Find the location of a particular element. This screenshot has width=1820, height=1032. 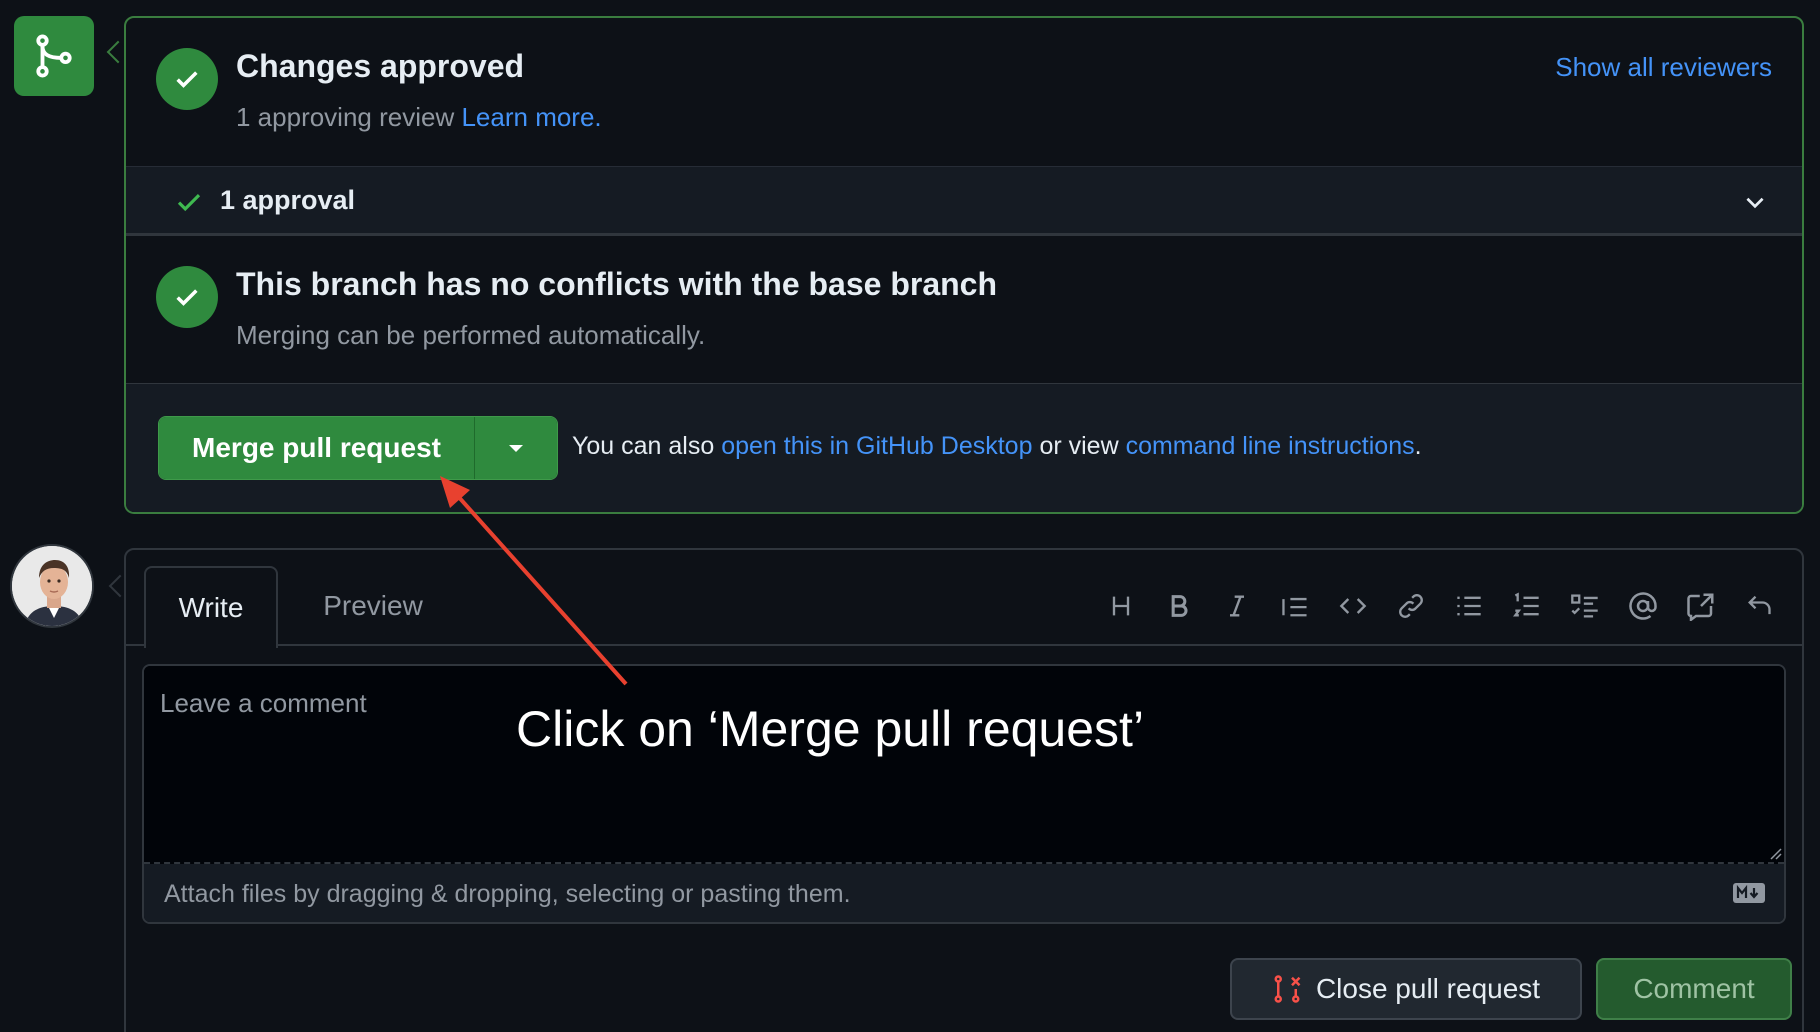

markdown-toolbar is located at coordinates (1440, 606).